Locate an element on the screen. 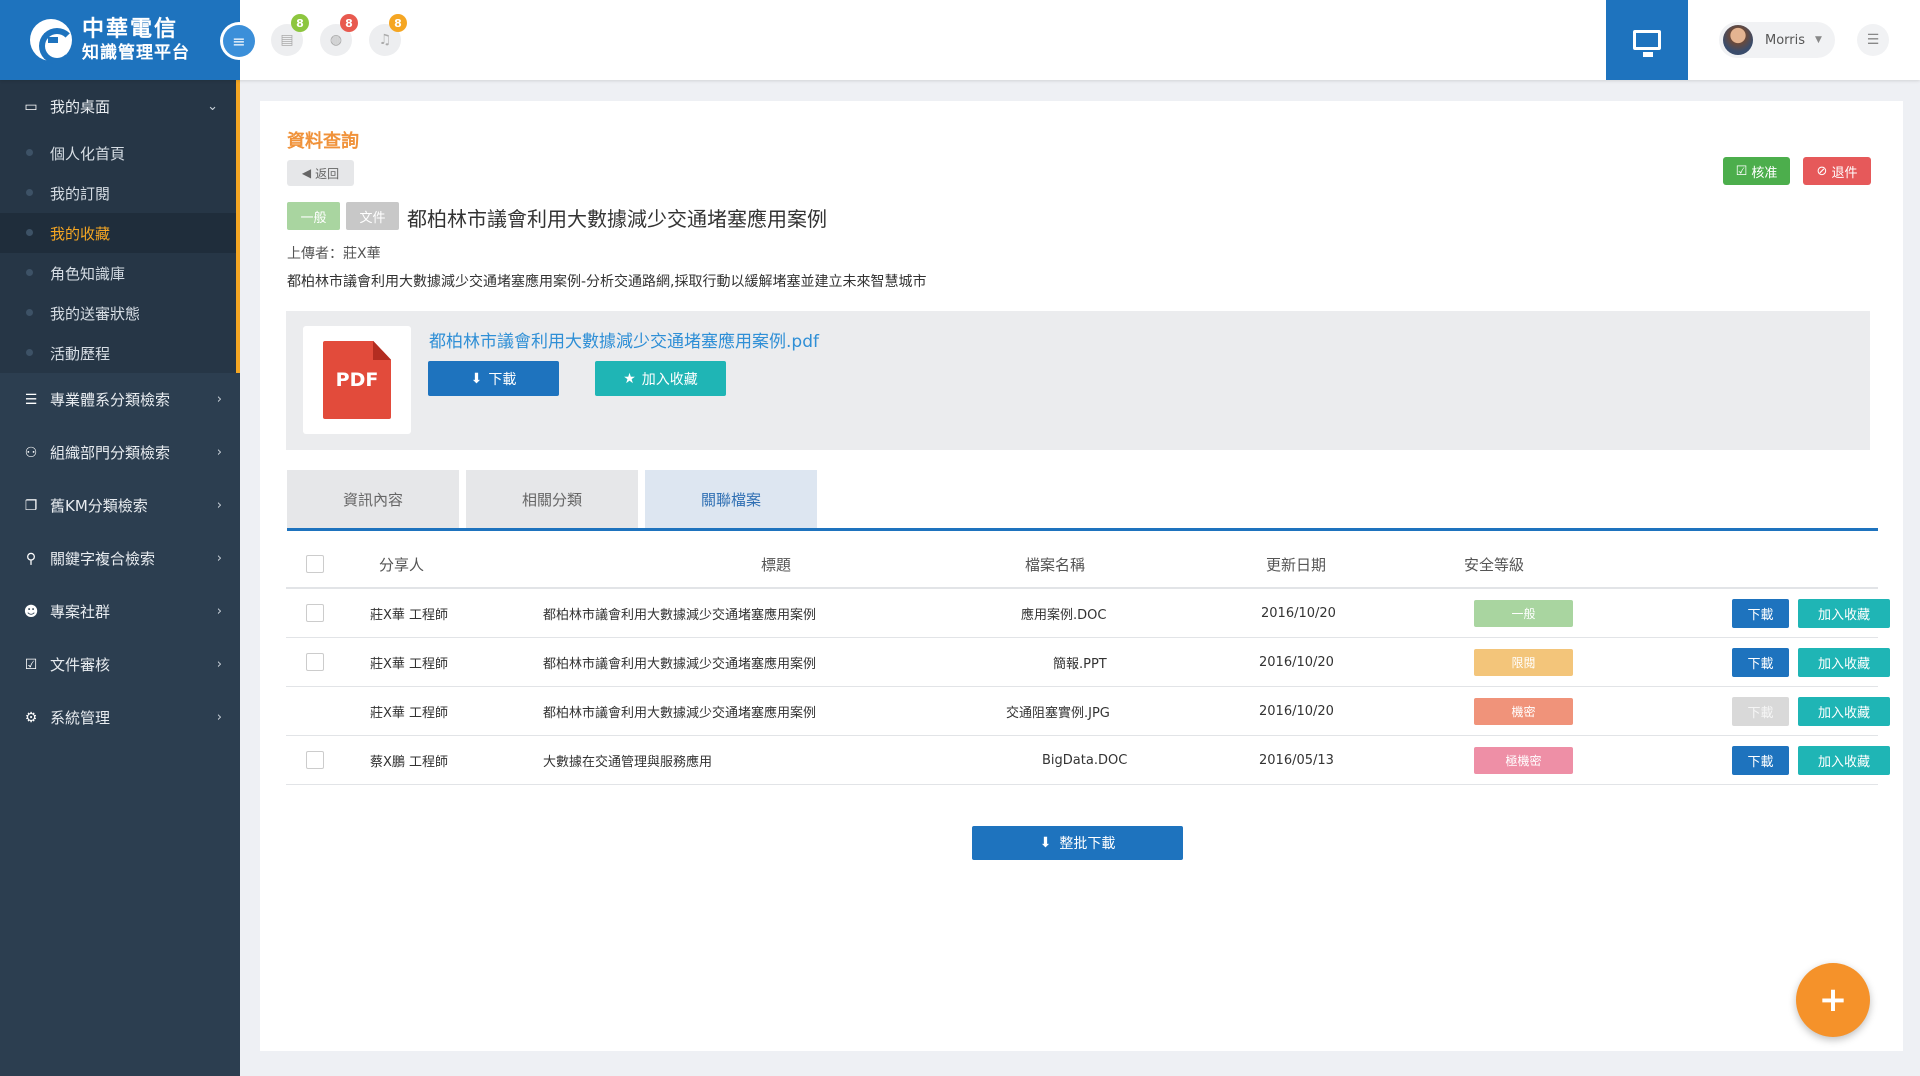 Image resolution: width=1920 pixels, height=1076 pixels. cht-logo-icon is located at coordinates (52, 41).